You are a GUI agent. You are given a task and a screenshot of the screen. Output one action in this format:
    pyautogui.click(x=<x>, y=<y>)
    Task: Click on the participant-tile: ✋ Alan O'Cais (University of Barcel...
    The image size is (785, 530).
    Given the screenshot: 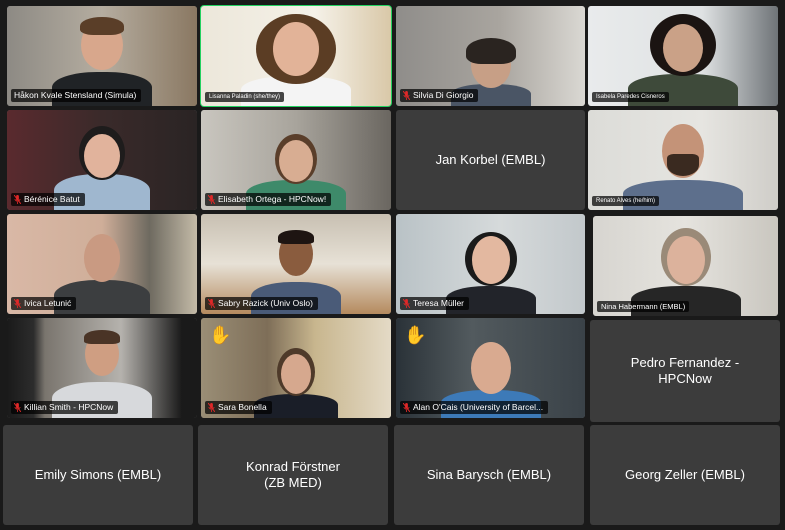 What is the action you would take?
    pyautogui.click(x=490, y=368)
    